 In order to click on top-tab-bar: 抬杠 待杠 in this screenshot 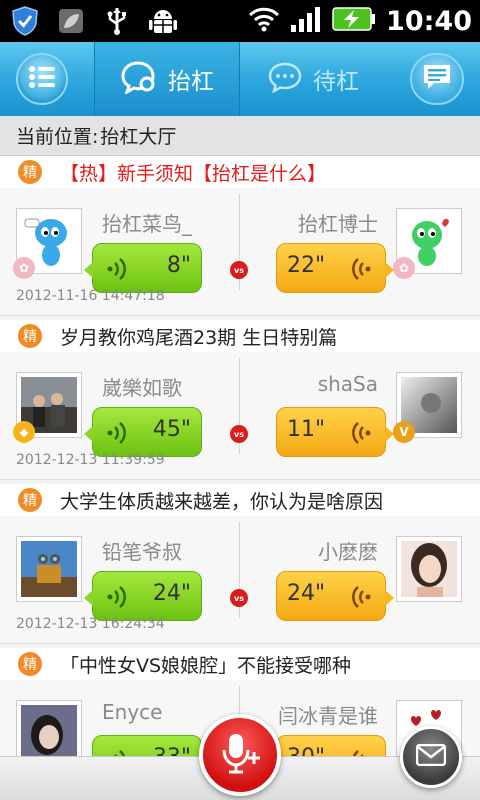, I will do `click(240, 79)`.